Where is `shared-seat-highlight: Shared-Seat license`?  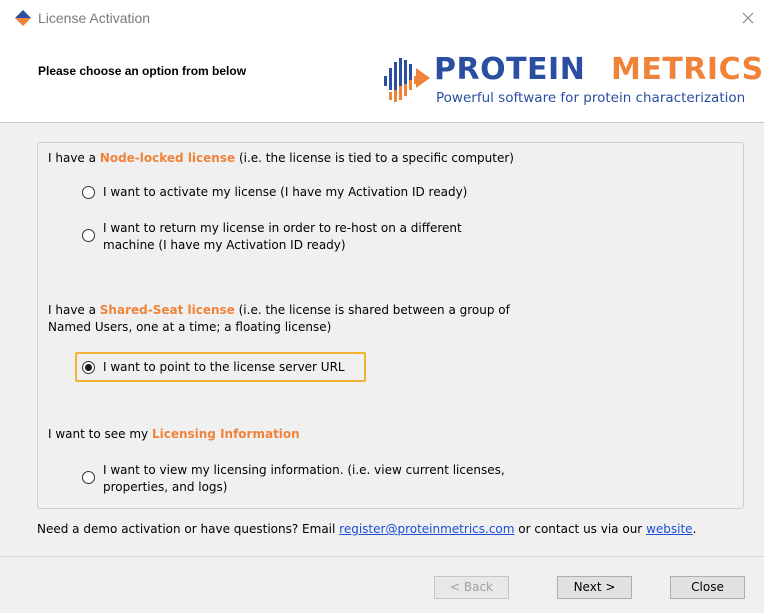 shared-seat-highlight: Shared-Seat license is located at coordinates (167, 310).